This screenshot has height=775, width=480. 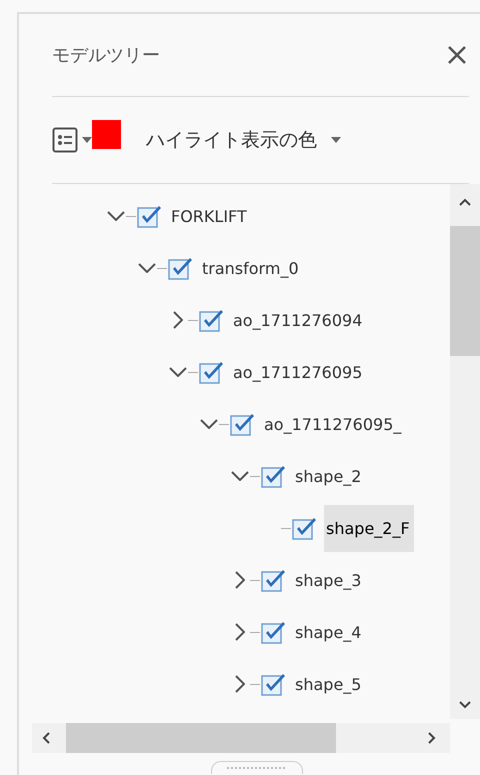 What do you see at coordinates (210, 216) in the screenshot?
I see `tree-item: FORKLIFT` at bounding box center [210, 216].